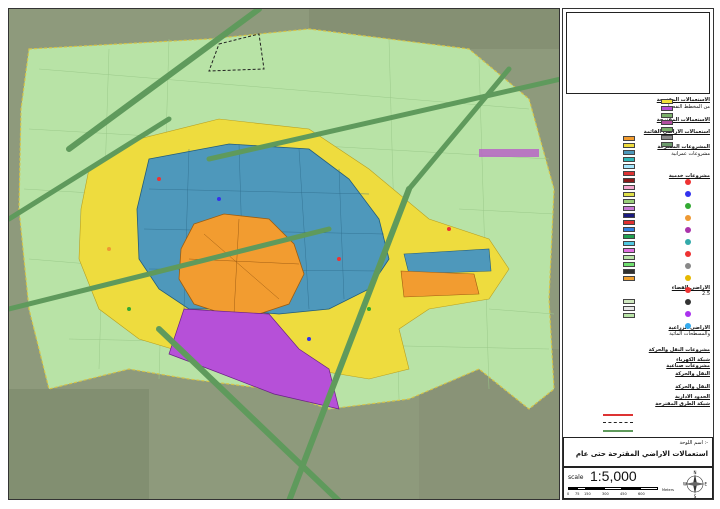 The width and height of the screenshot is (720, 509). I want to click on legend-heading-existing: استعمالات الاراضي القائمة, so click(676, 132).